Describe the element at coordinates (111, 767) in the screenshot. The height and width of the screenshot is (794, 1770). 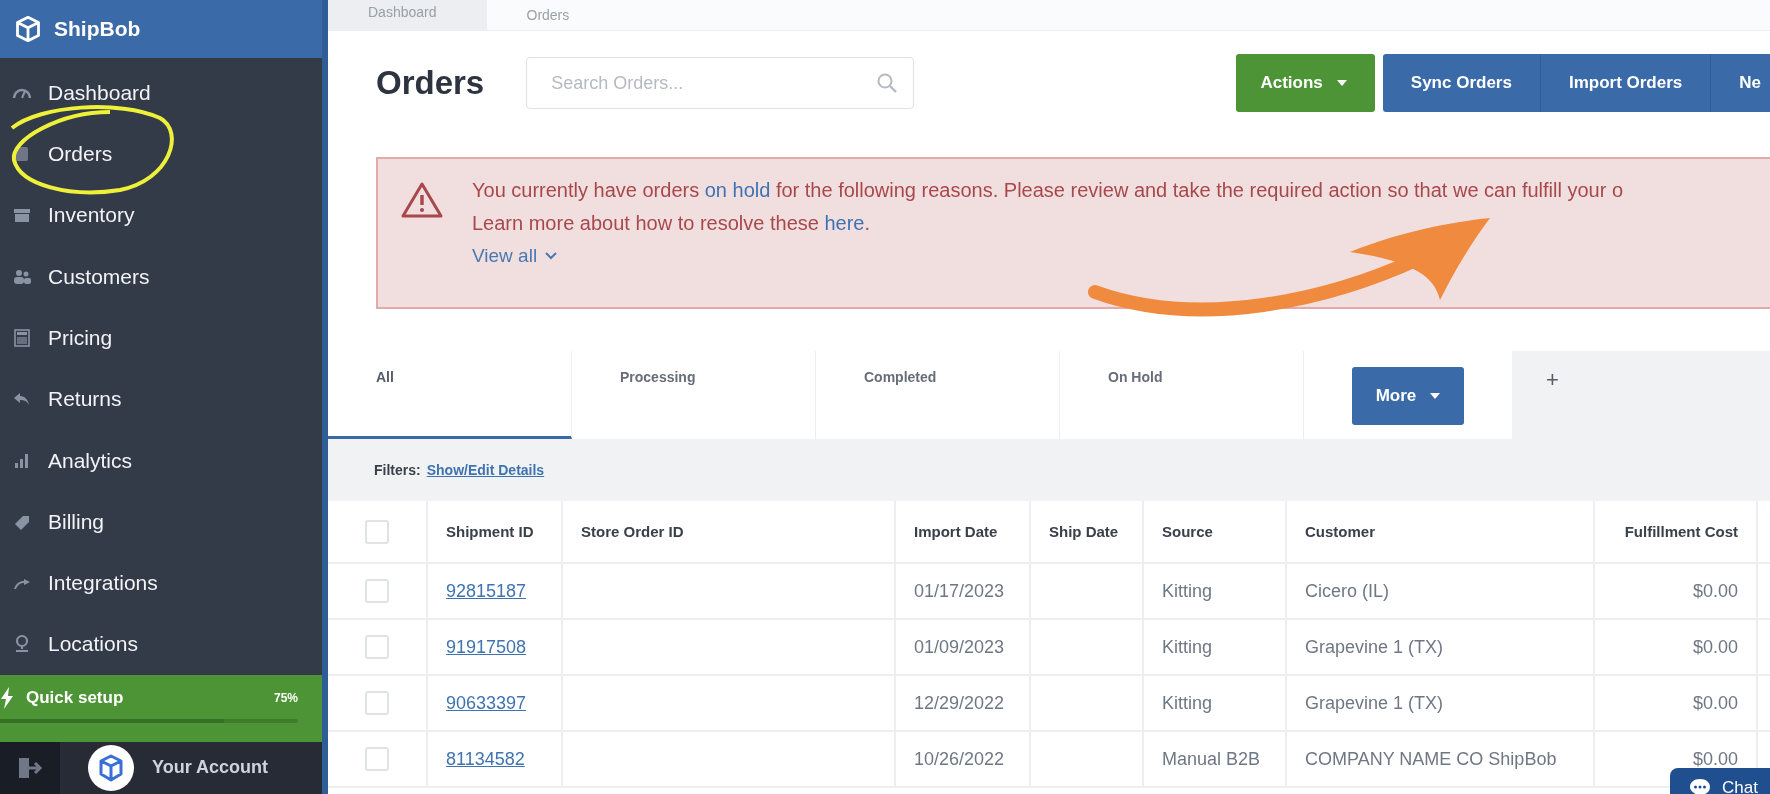
I see `avatar-icon` at that location.